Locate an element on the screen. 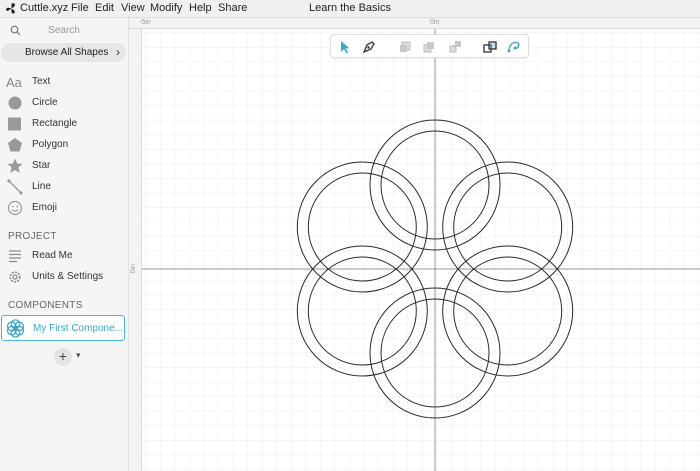 The image size is (700, 471). shape-label: Circle is located at coordinates (45, 102).